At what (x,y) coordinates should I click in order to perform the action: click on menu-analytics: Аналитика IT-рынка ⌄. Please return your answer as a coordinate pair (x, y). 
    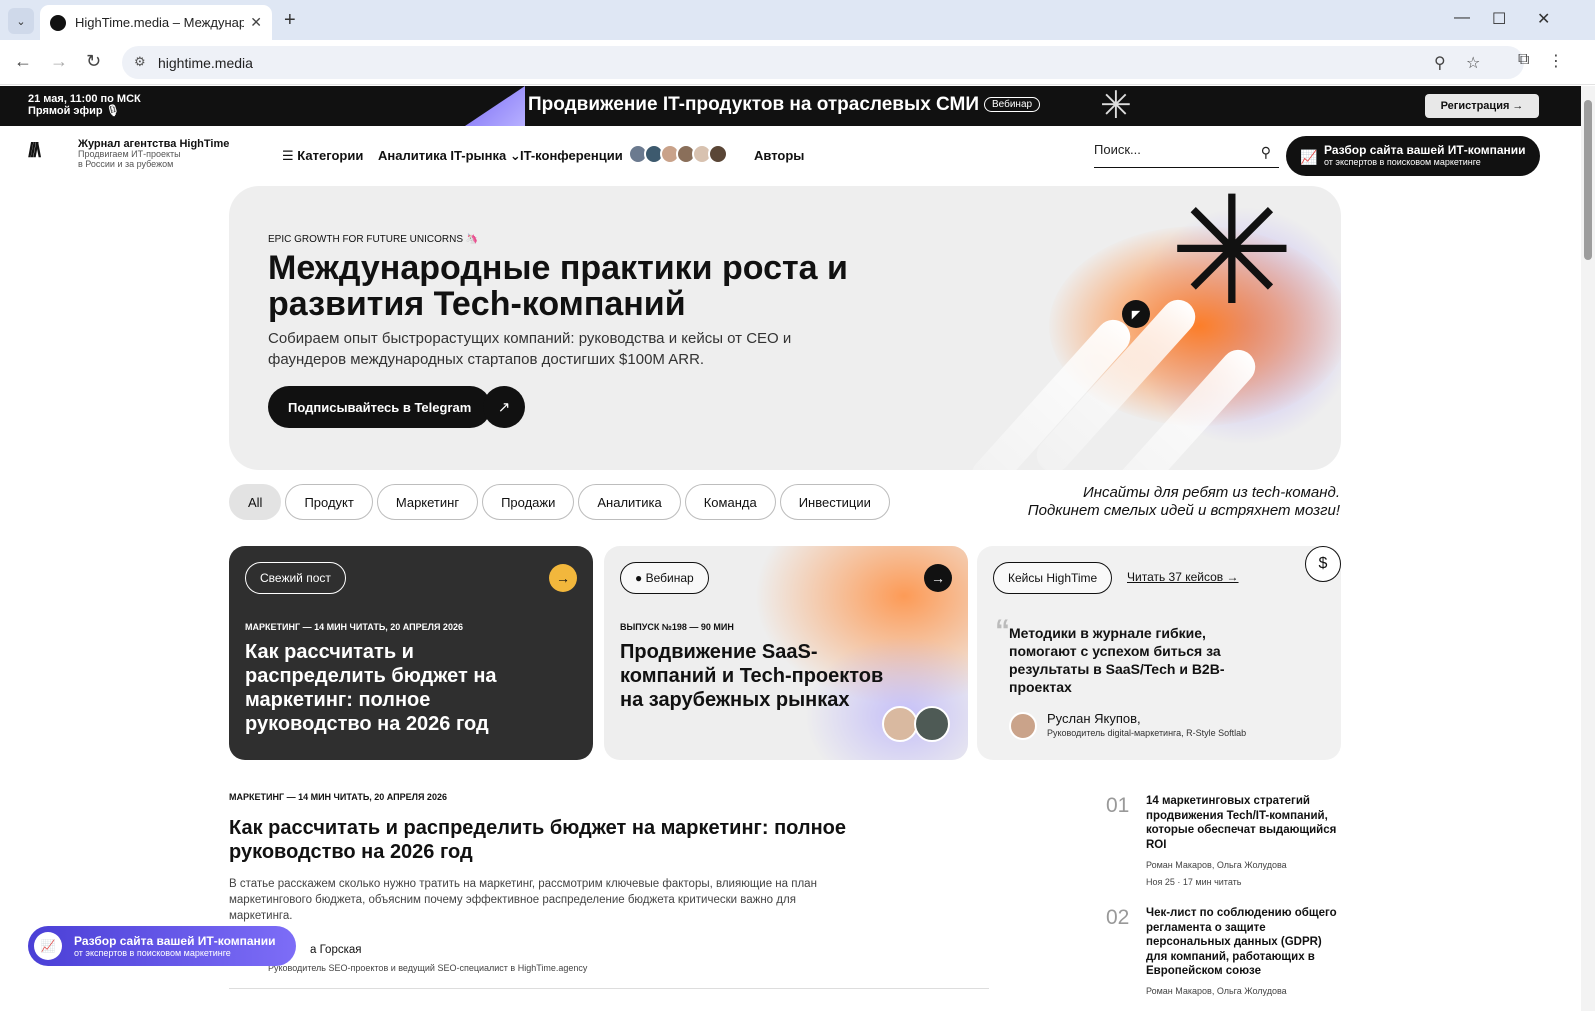
    Looking at the image, I should click on (449, 156).